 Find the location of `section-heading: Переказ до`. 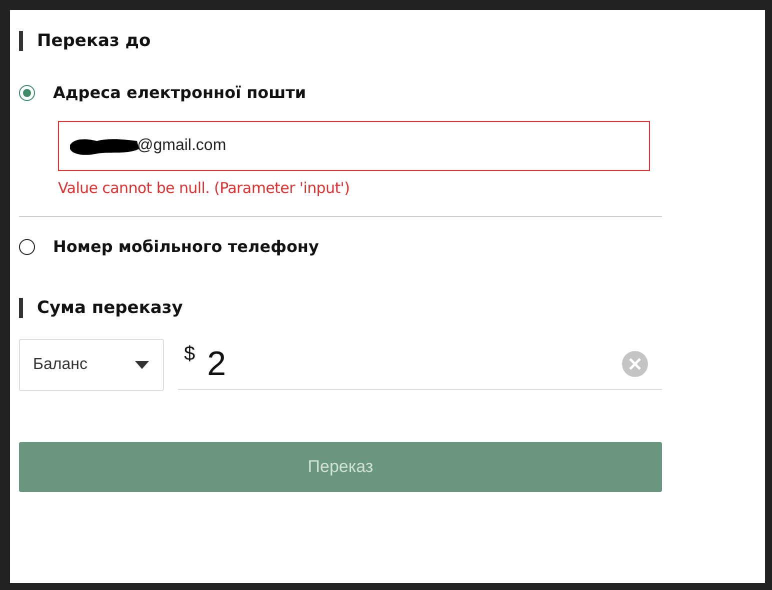

section-heading: Переказ до is located at coordinates (94, 41).